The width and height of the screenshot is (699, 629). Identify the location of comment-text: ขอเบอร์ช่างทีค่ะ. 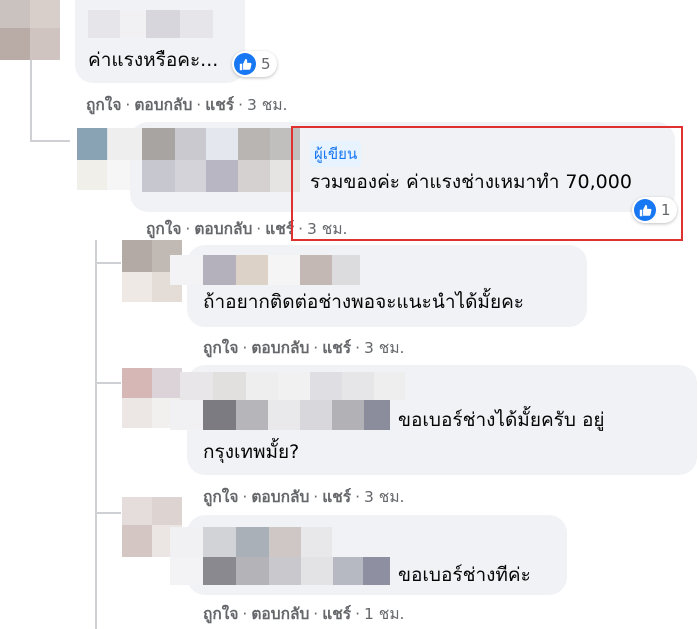
(464, 575).